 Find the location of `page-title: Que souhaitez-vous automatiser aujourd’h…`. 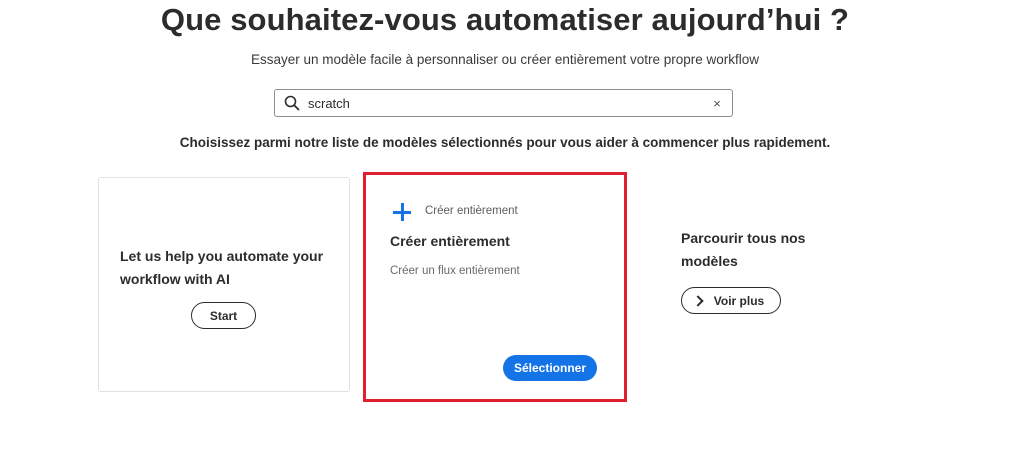

page-title: Que souhaitez-vous automatiser aujourd’h… is located at coordinates (505, 19).